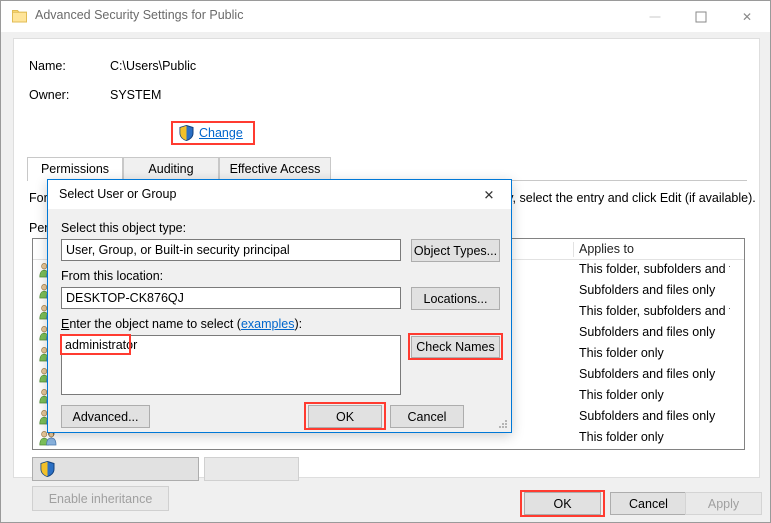  Describe the element at coordinates (298, 324) in the screenshot. I see `object-name-label-suffix: ):` at that location.